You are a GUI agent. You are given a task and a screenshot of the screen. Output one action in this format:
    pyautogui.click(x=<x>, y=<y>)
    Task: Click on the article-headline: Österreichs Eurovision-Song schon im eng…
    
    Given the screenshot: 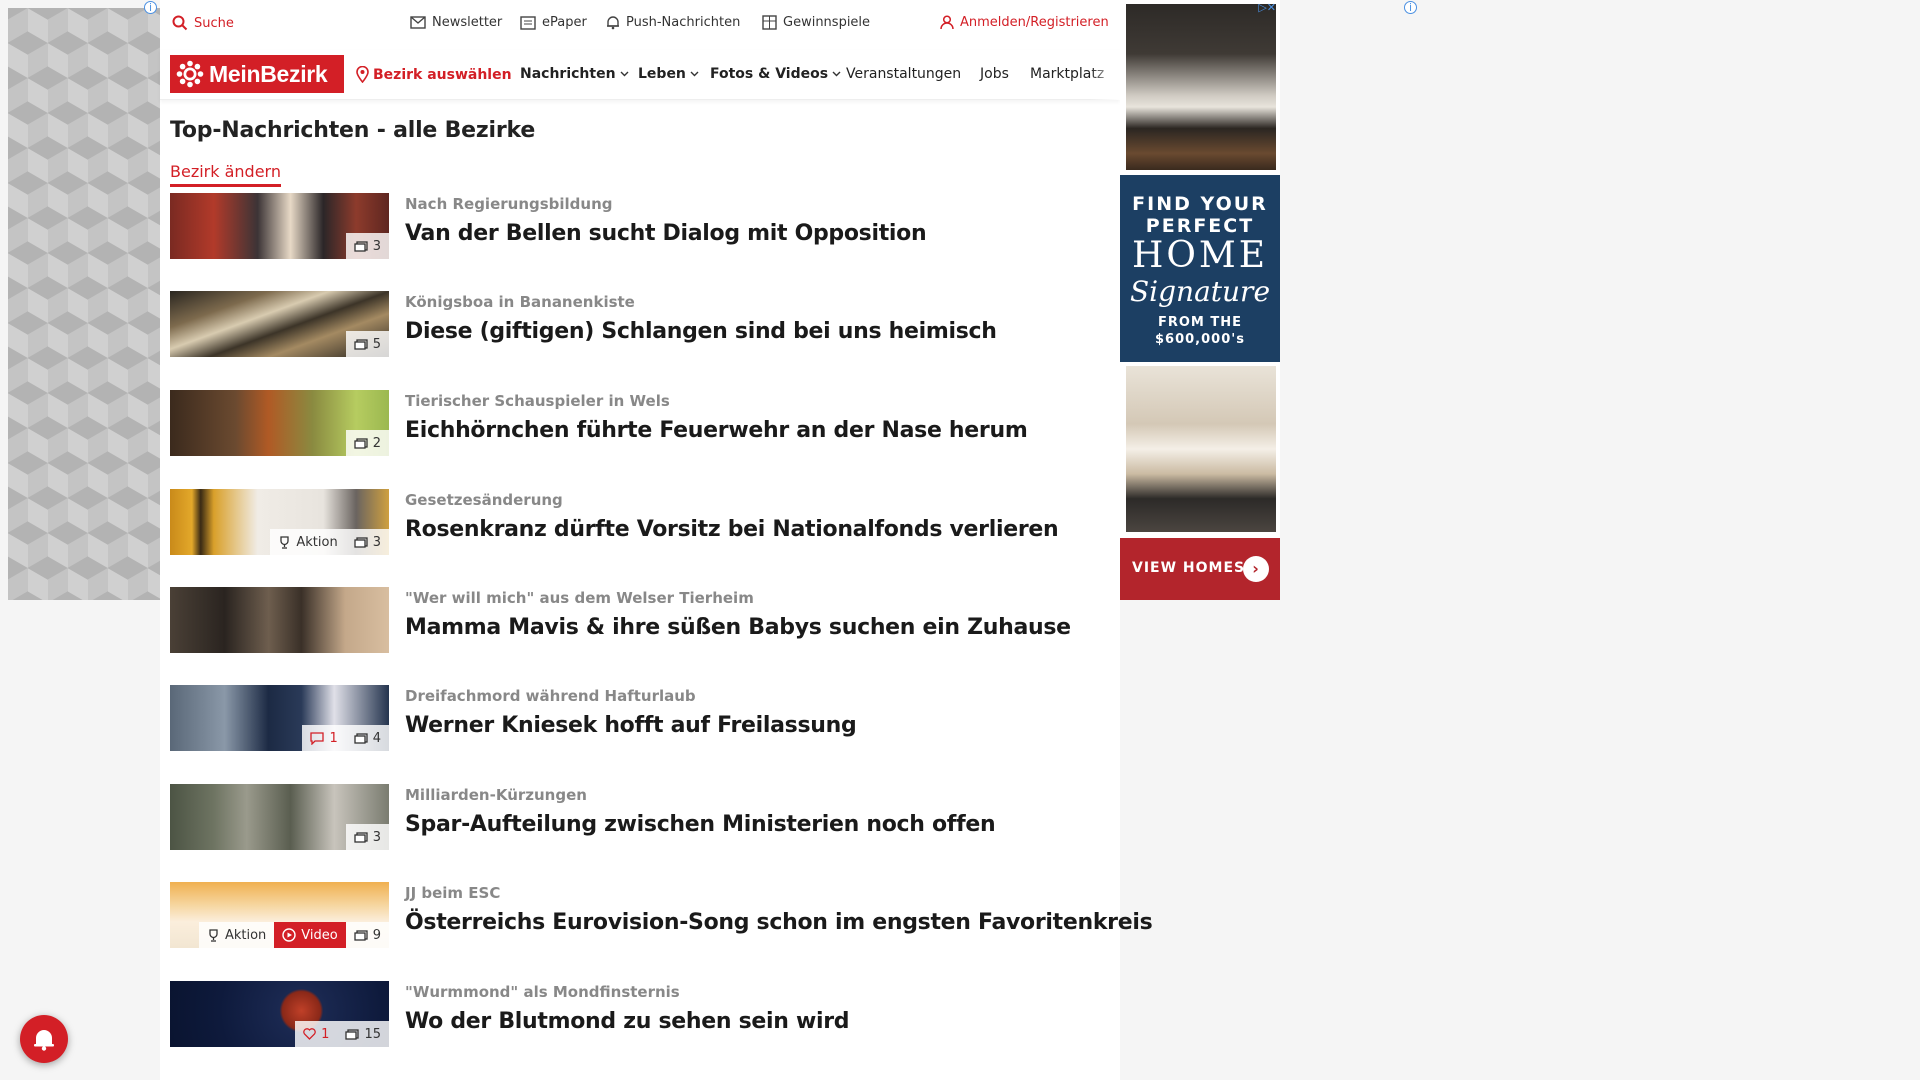 What is the action you would take?
    pyautogui.click(x=779, y=922)
    